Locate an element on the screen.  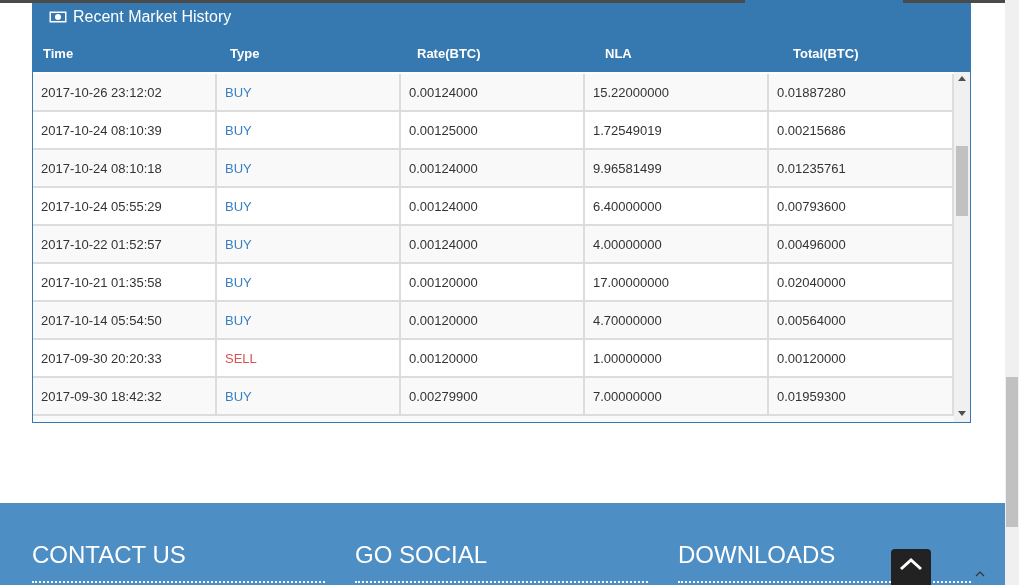
column-header: Rate(BTC) is located at coordinates (449, 53).